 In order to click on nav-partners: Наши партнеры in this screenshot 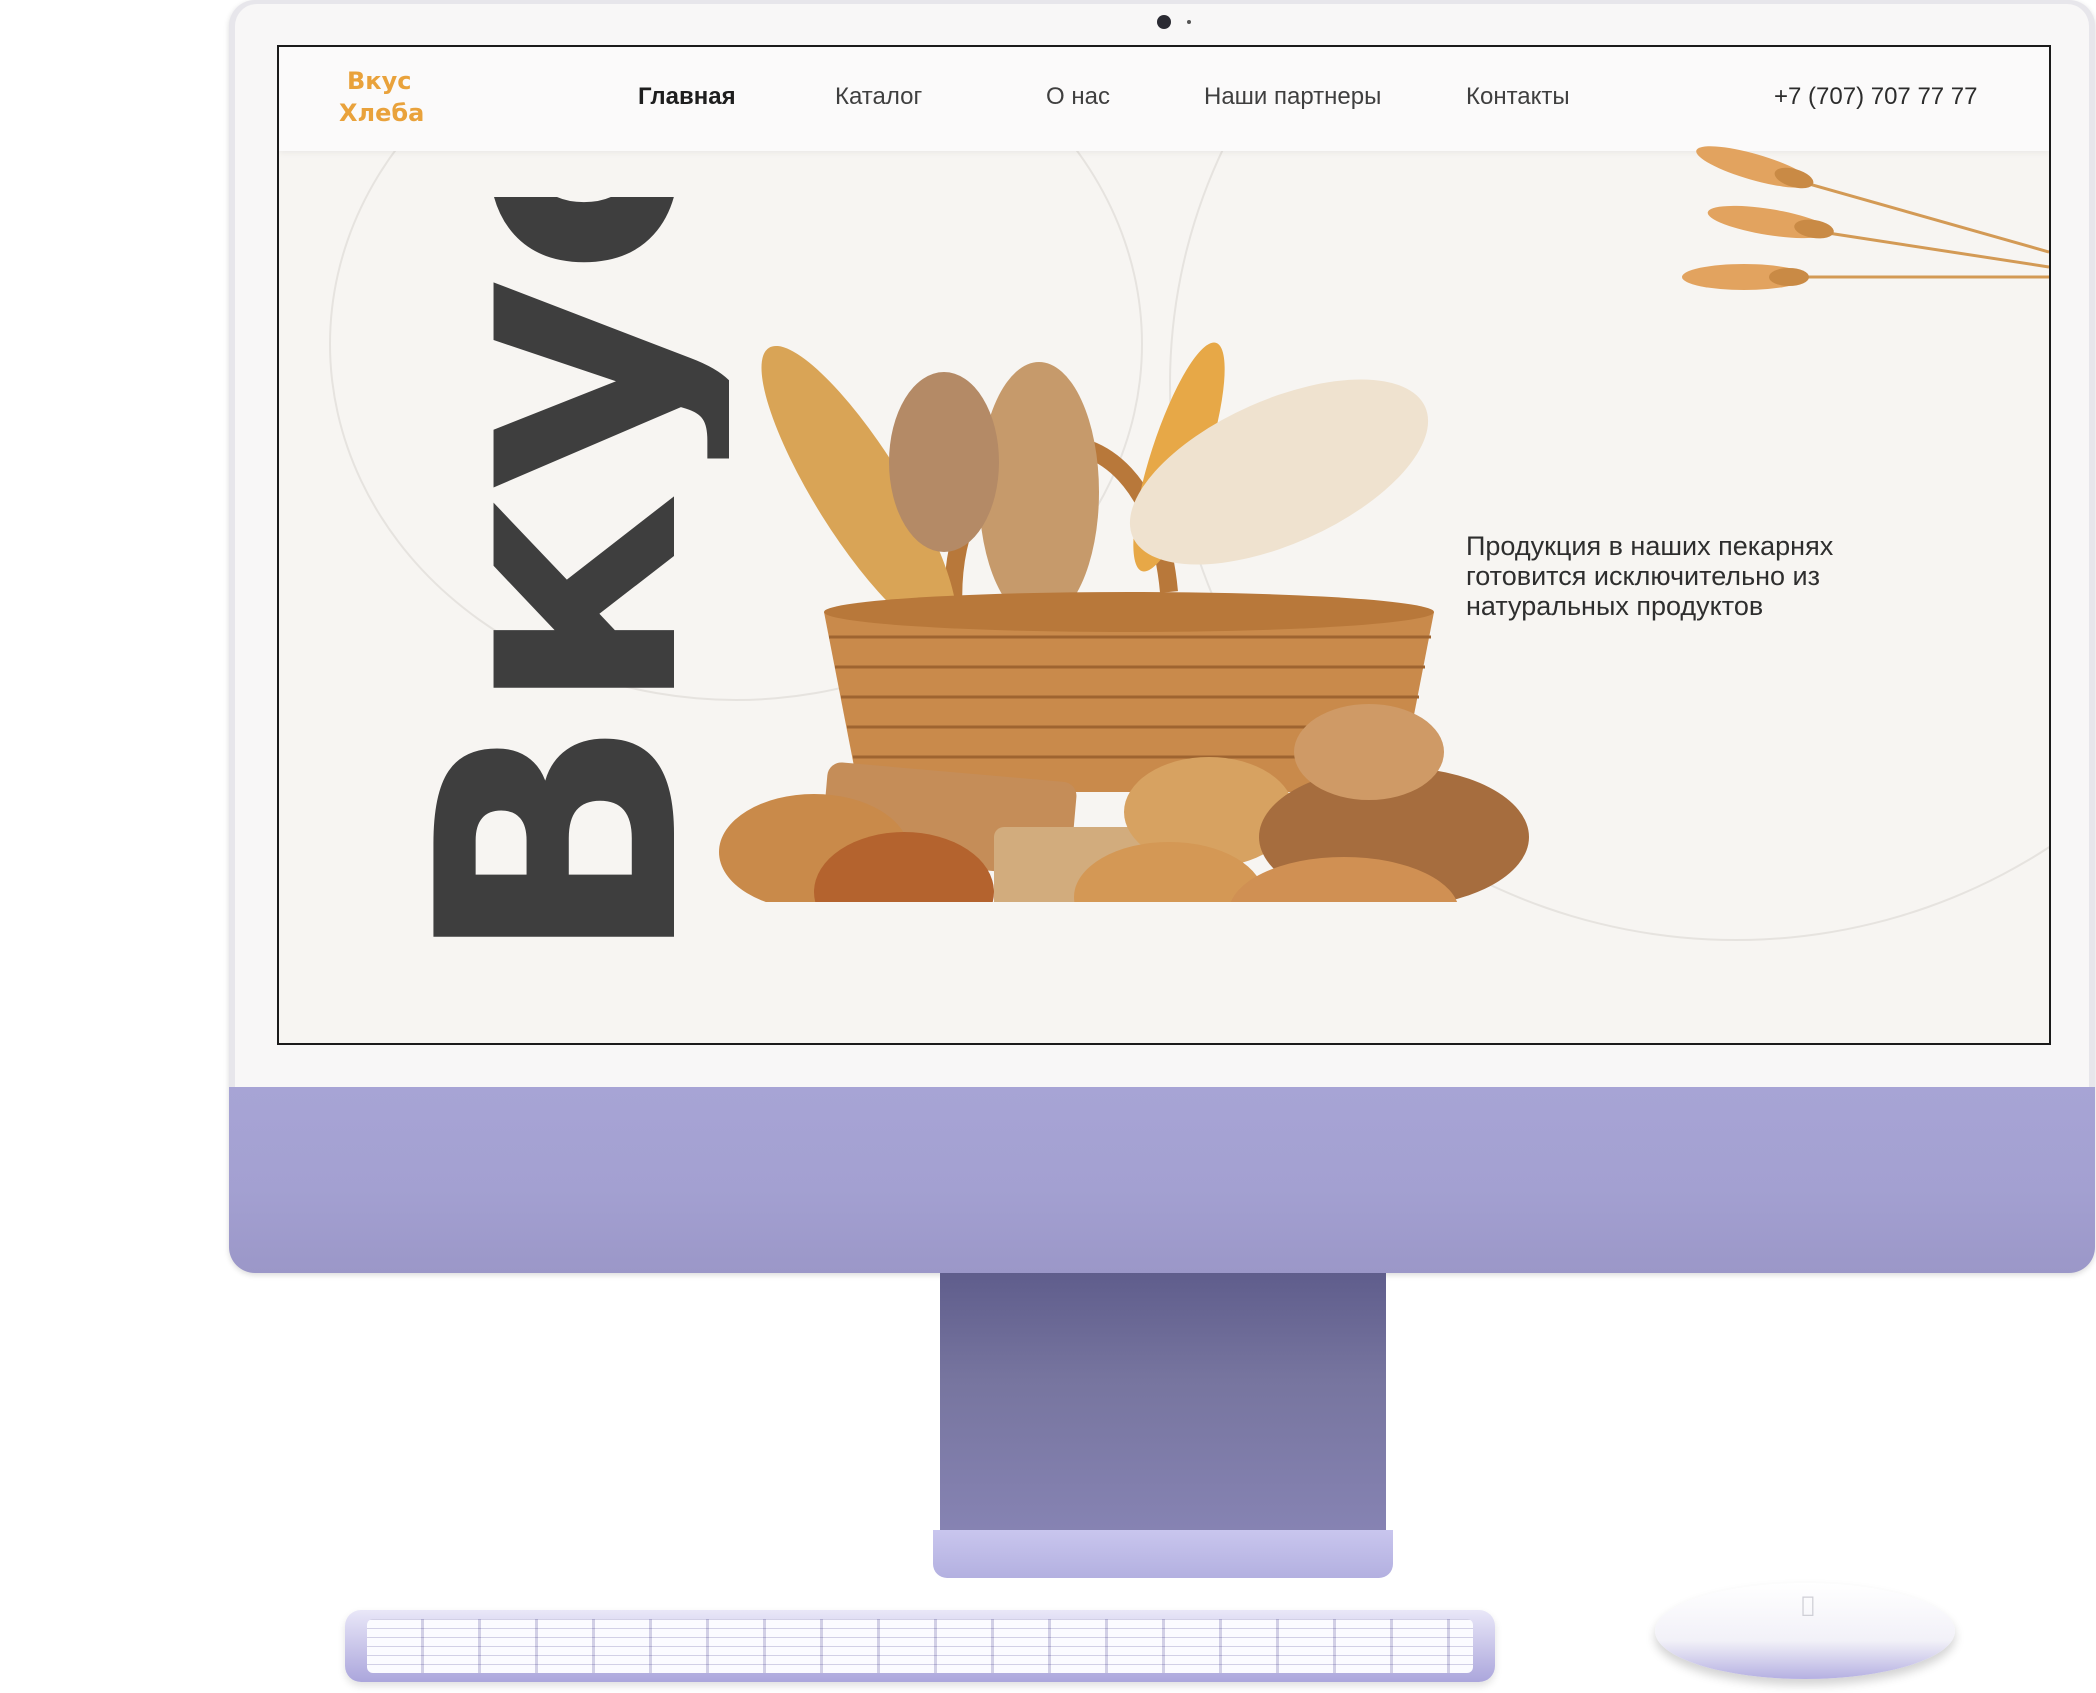, I will do `click(1292, 97)`.